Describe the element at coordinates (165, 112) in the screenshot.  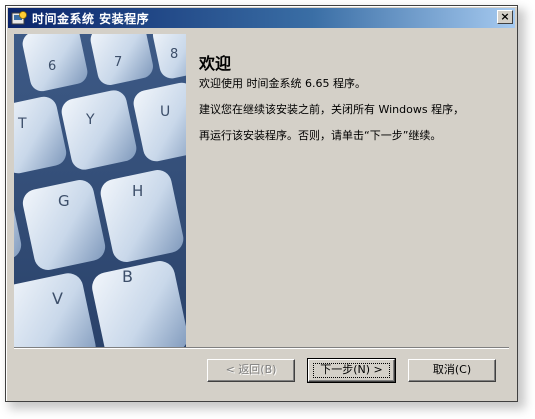
I see `svg-text: U` at that location.